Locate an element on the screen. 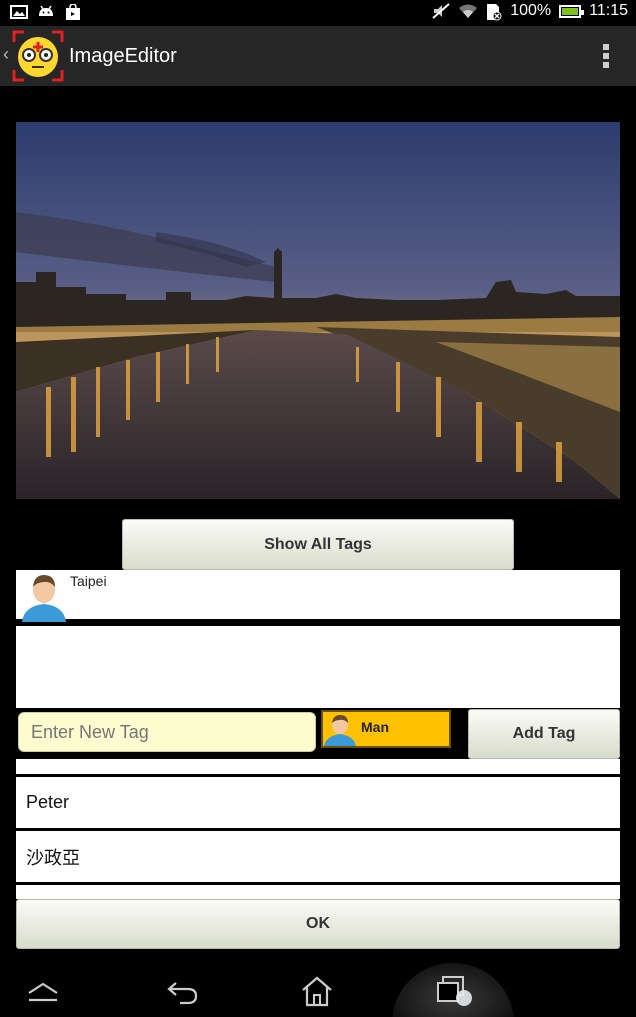  app-face-icon is located at coordinates (38, 56).